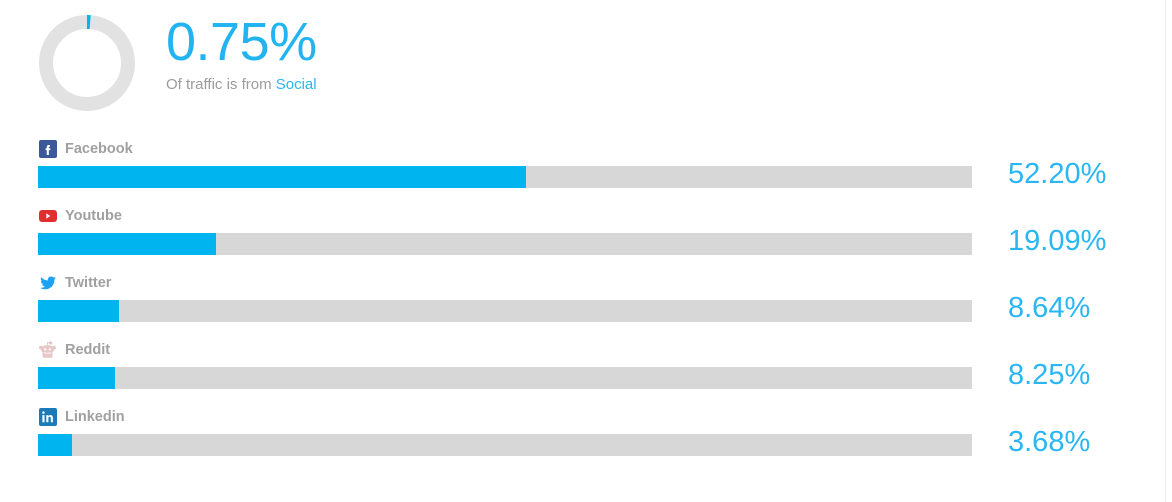 The width and height of the screenshot is (1172, 502). What do you see at coordinates (99, 149) in the screenshot?
I see `channel-name: Facebook` at bounding box center [99, 149].